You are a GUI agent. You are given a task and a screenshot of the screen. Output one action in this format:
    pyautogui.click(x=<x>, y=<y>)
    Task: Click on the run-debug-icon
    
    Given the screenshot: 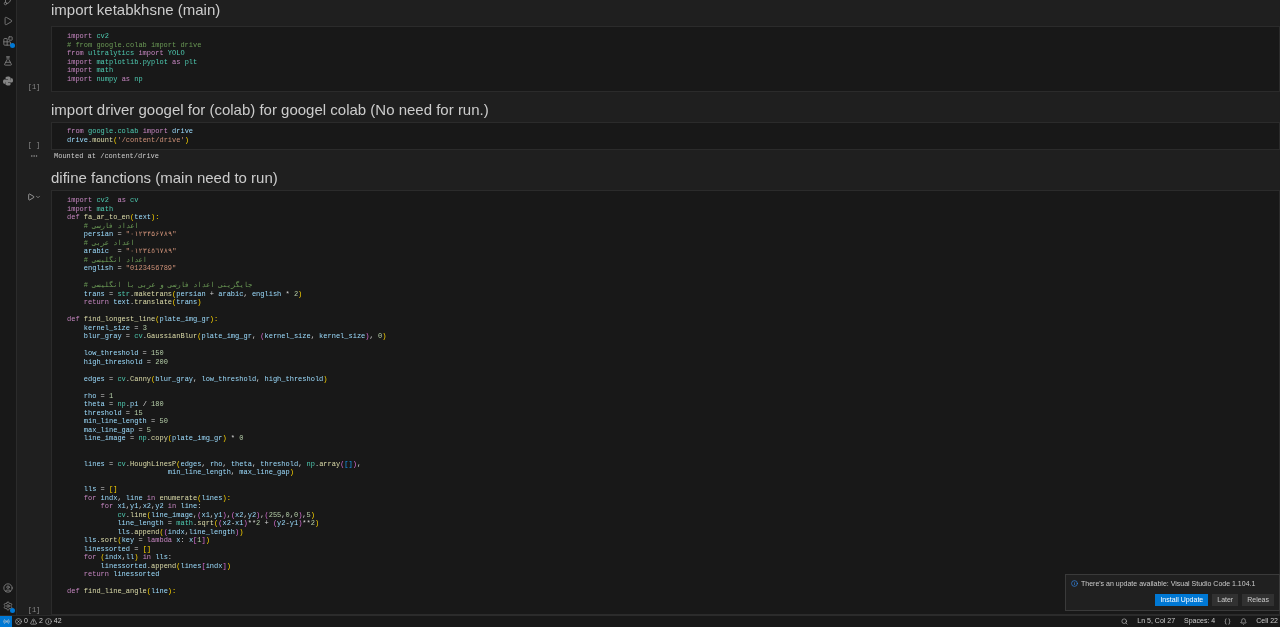 What is the action you would take?
    pyautogui.click(x=8, y=21)
    